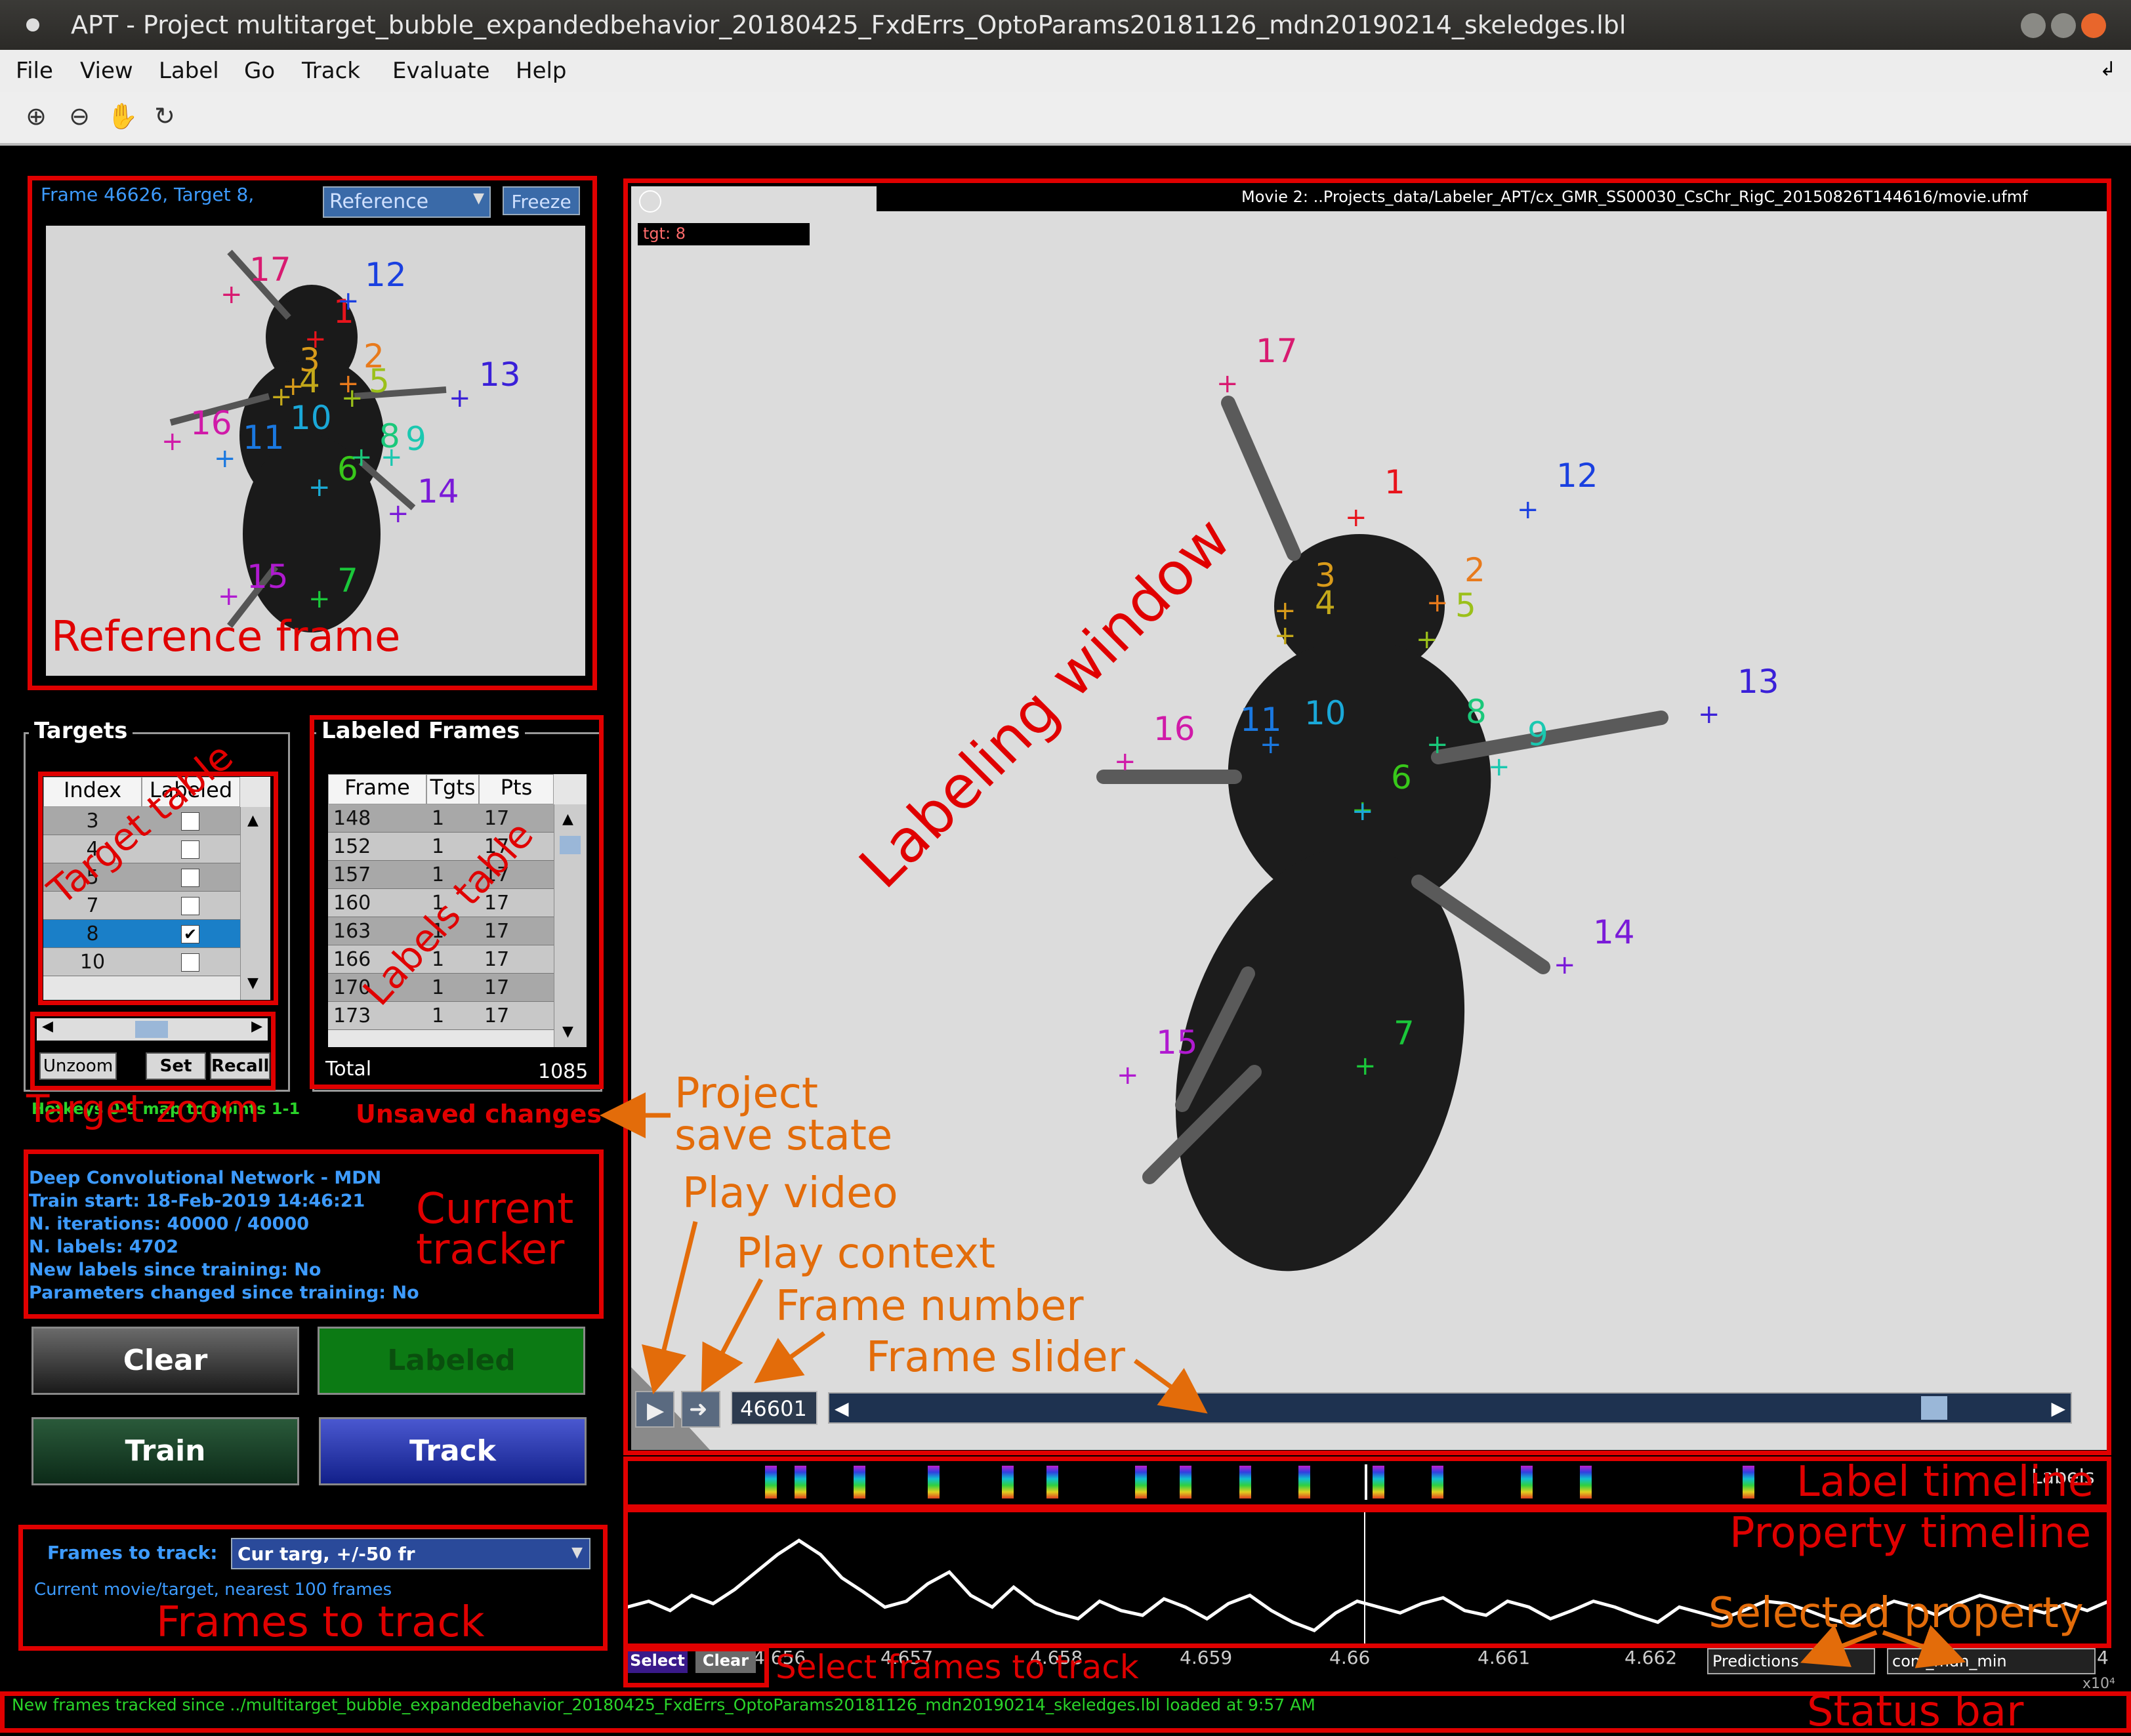 Image resolution: width=2131 pixels, height=1736 pixels. What do you see at coordinates (1896, 1613) in the screenshot?
I see `annotation-selected-property: Selected property` at bounding box center [1896, 1613].